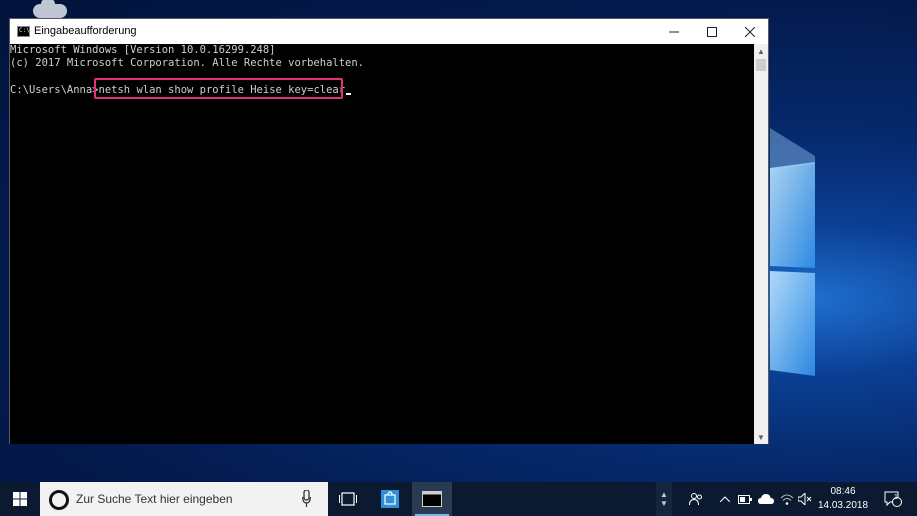 This screenshot has height=516, width=917. What do you see at coordinates (792, 252) in the screenshot?
I see `windows-logo-wallpaper` at bounding box center [792, 252].